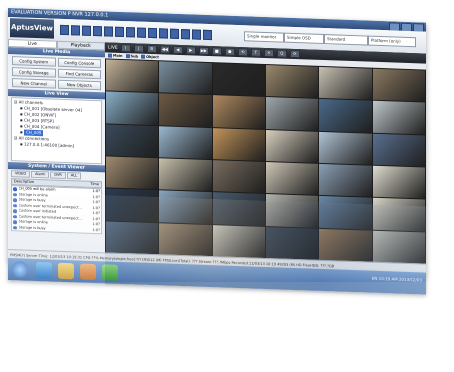  What do you see at coordinates (32, 28) in the screenshot?
I see `app-logo: AptusView` at bounding box center [32, 28].